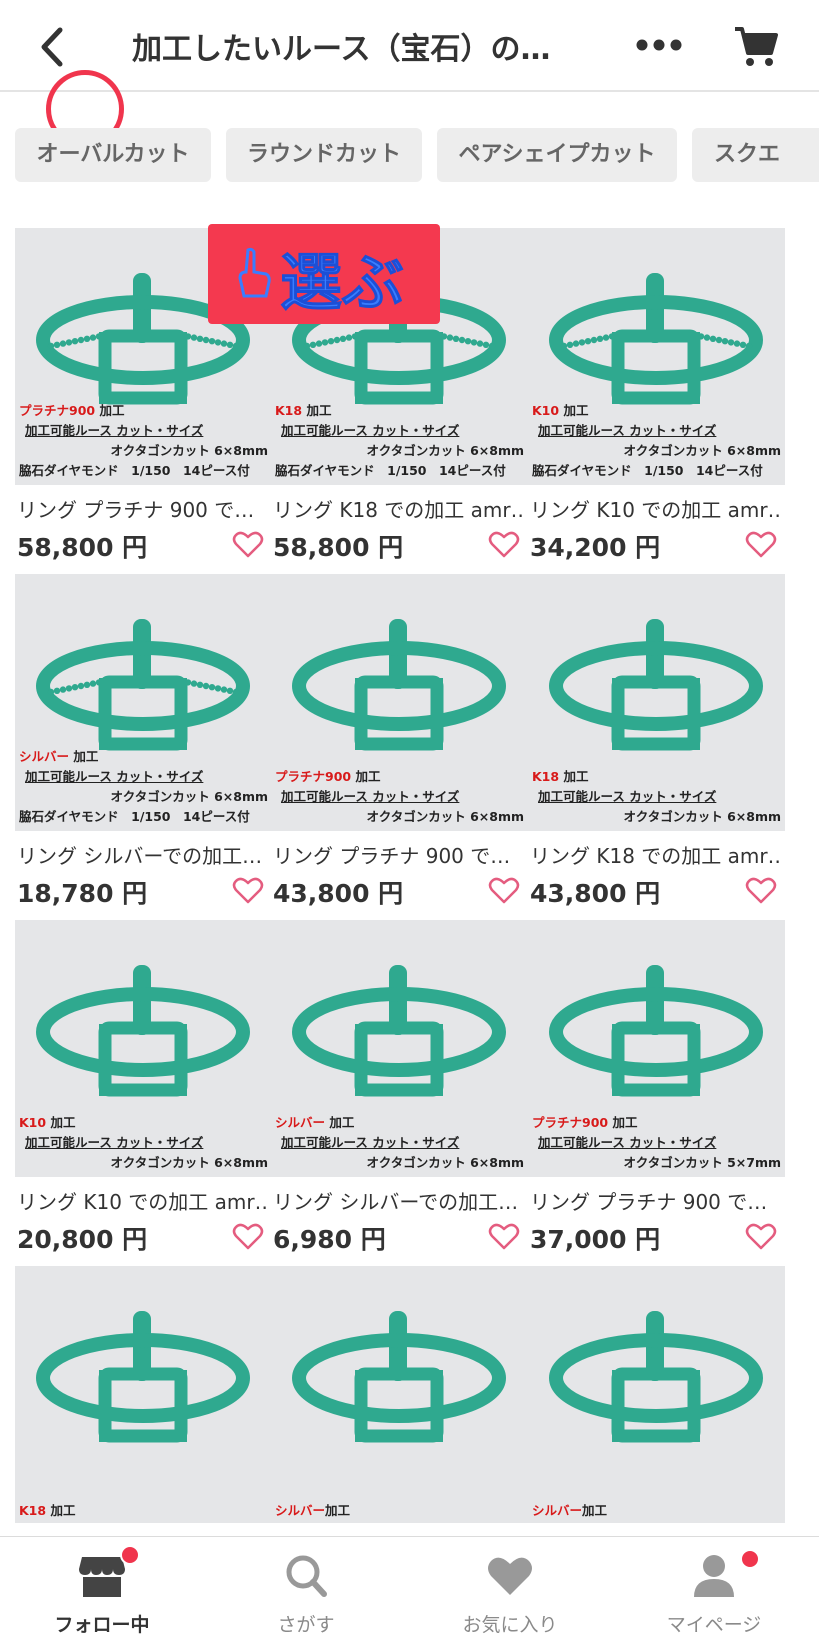 This screenshot has width=819, height=1648. I want to click on chip-square-cut: スクエ, so click(755, 155).